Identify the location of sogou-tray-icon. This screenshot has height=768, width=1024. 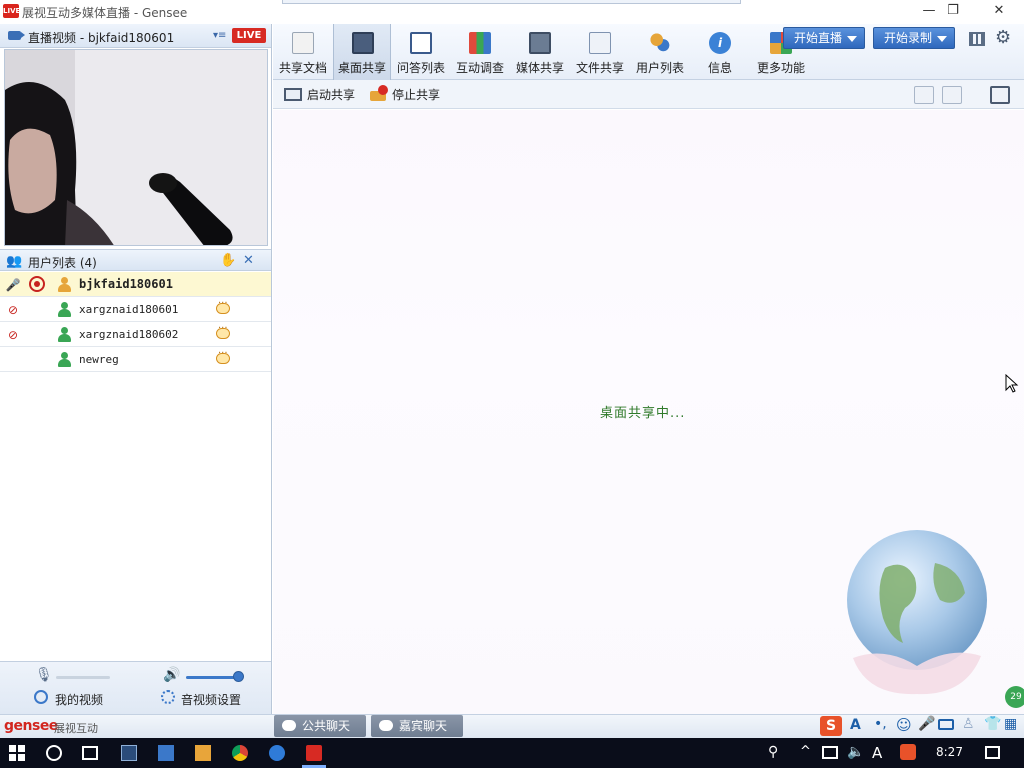
(908, 752).